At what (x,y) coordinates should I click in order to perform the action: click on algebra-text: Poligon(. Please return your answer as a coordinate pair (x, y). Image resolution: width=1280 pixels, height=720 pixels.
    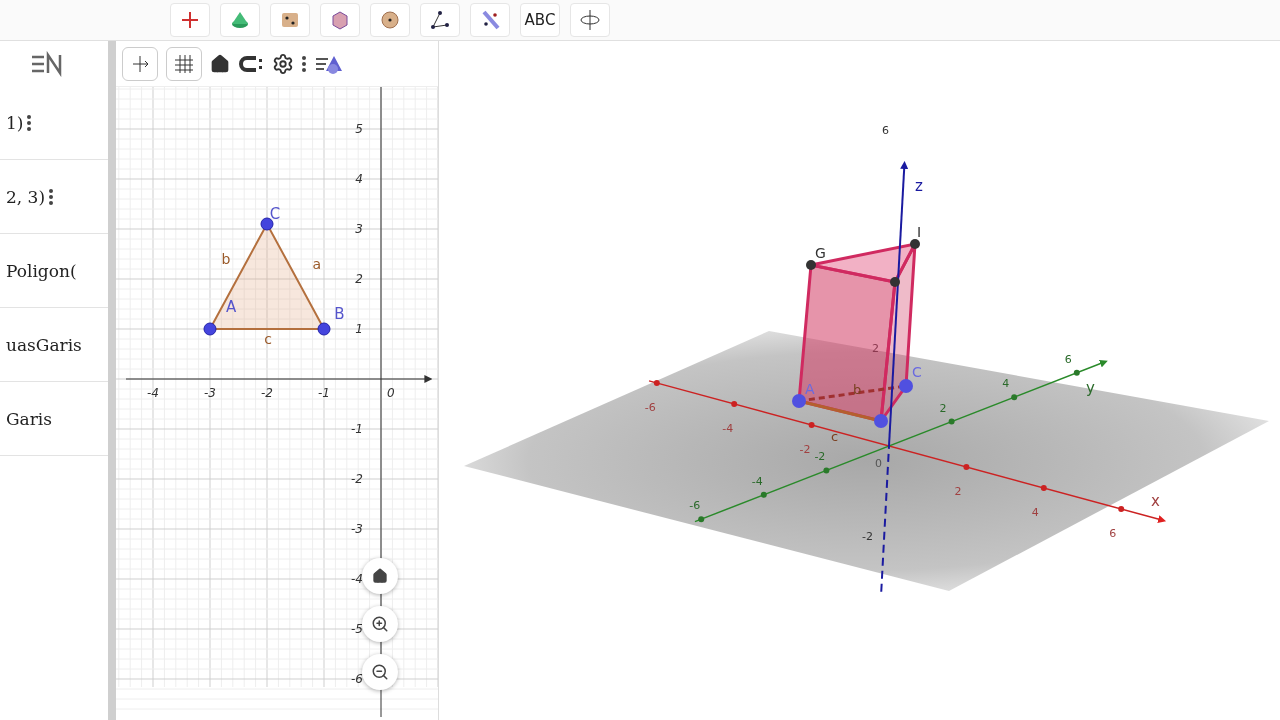
    Looking at the image, I should click on (41, 270).